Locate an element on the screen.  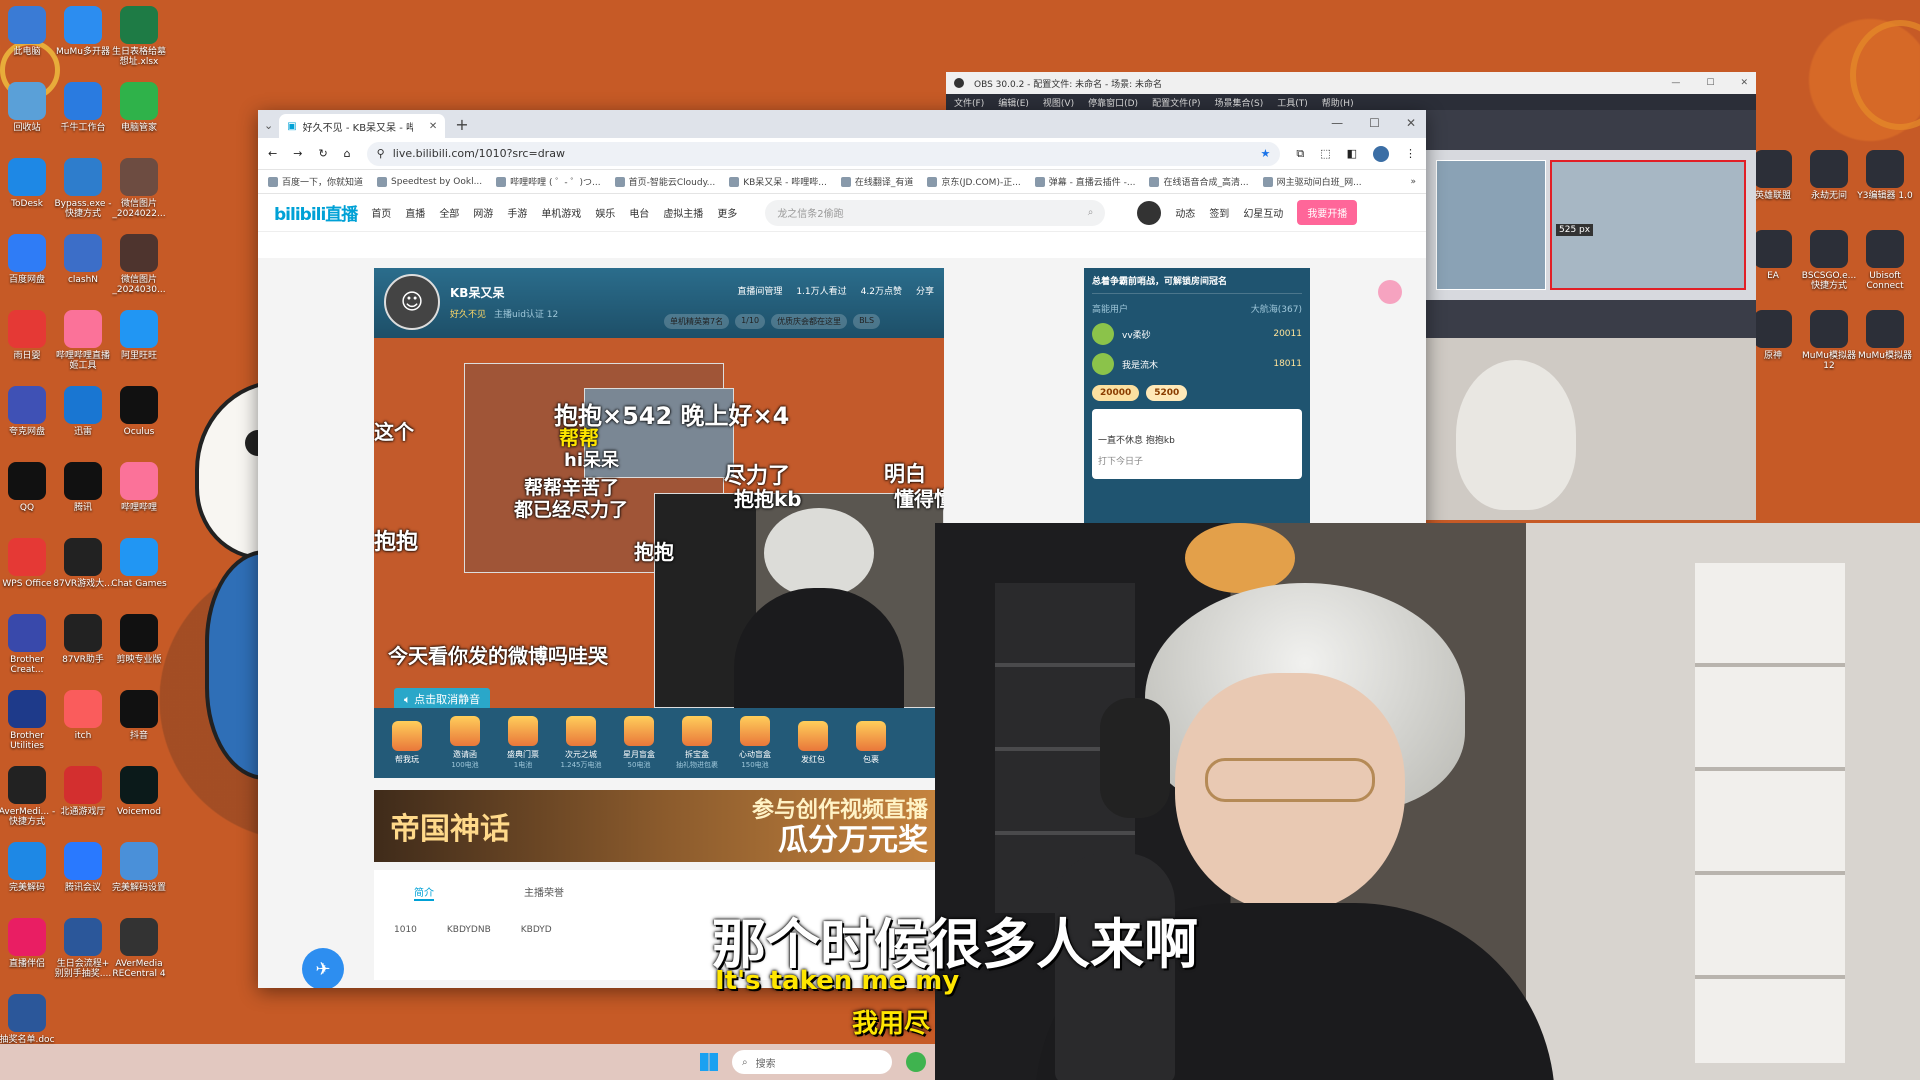
gift-item: 帮我玩 is located at coordinates (407, 743).